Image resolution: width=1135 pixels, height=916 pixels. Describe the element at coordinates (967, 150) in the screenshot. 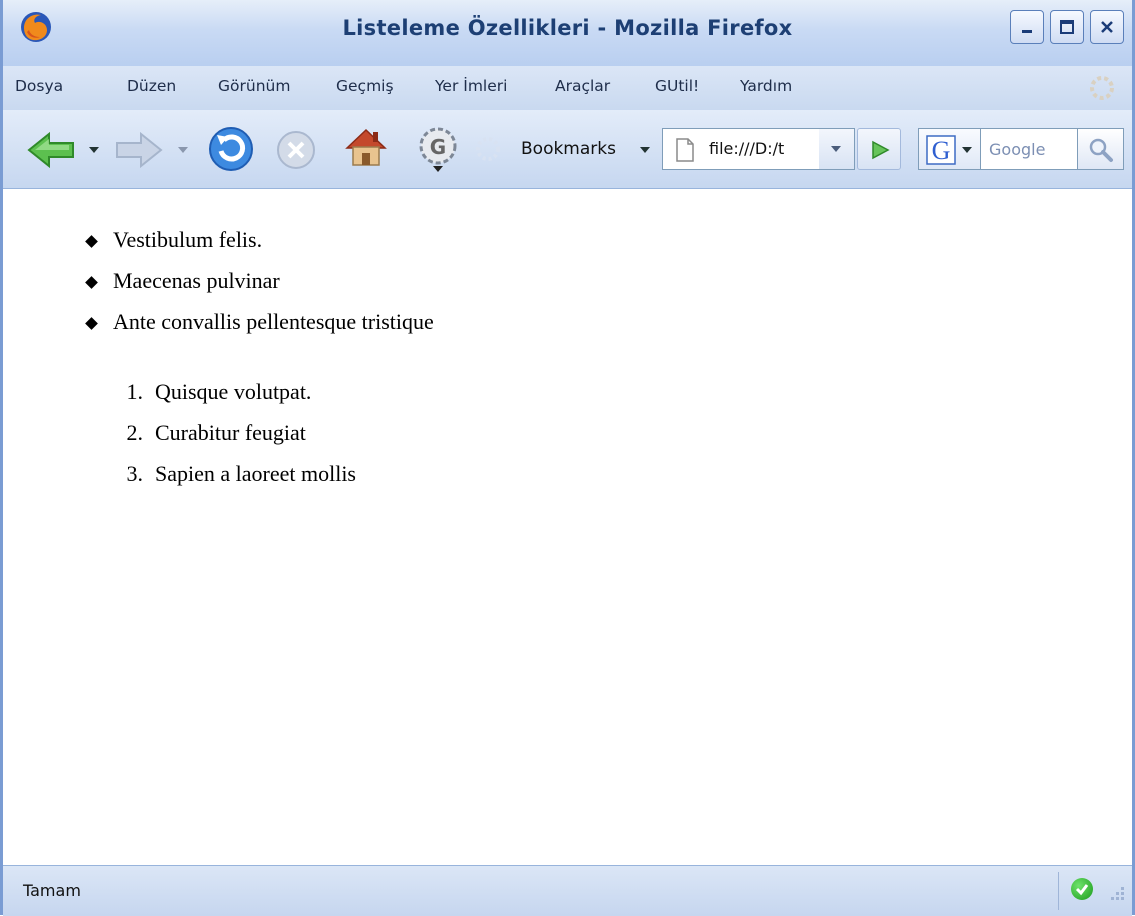

I see `search-engine-dropdown-icon` at that location.